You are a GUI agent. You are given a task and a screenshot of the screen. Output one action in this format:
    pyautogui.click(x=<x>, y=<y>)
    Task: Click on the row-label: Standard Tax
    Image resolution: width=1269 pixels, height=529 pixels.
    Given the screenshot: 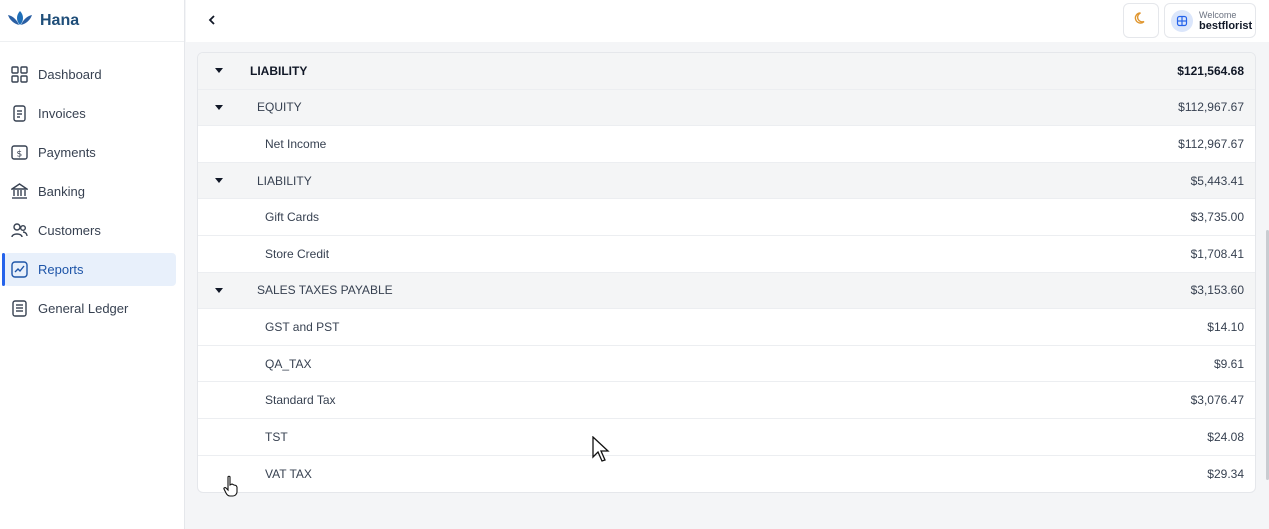 What is the action you would take?
    pyautogui.click(x=300, y=400)
    